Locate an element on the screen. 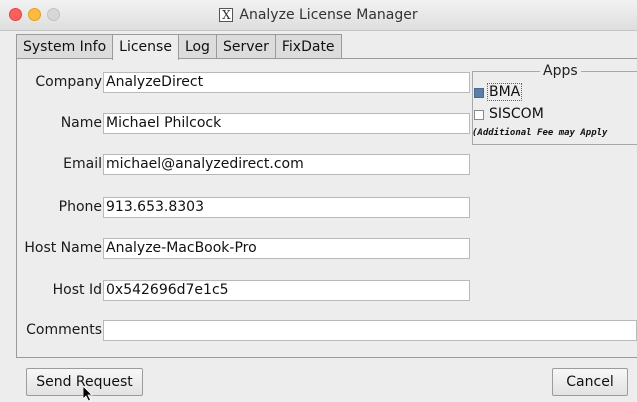  additional-fee-note: (Additional Fee may Apply is located at coordinates (540, 133).